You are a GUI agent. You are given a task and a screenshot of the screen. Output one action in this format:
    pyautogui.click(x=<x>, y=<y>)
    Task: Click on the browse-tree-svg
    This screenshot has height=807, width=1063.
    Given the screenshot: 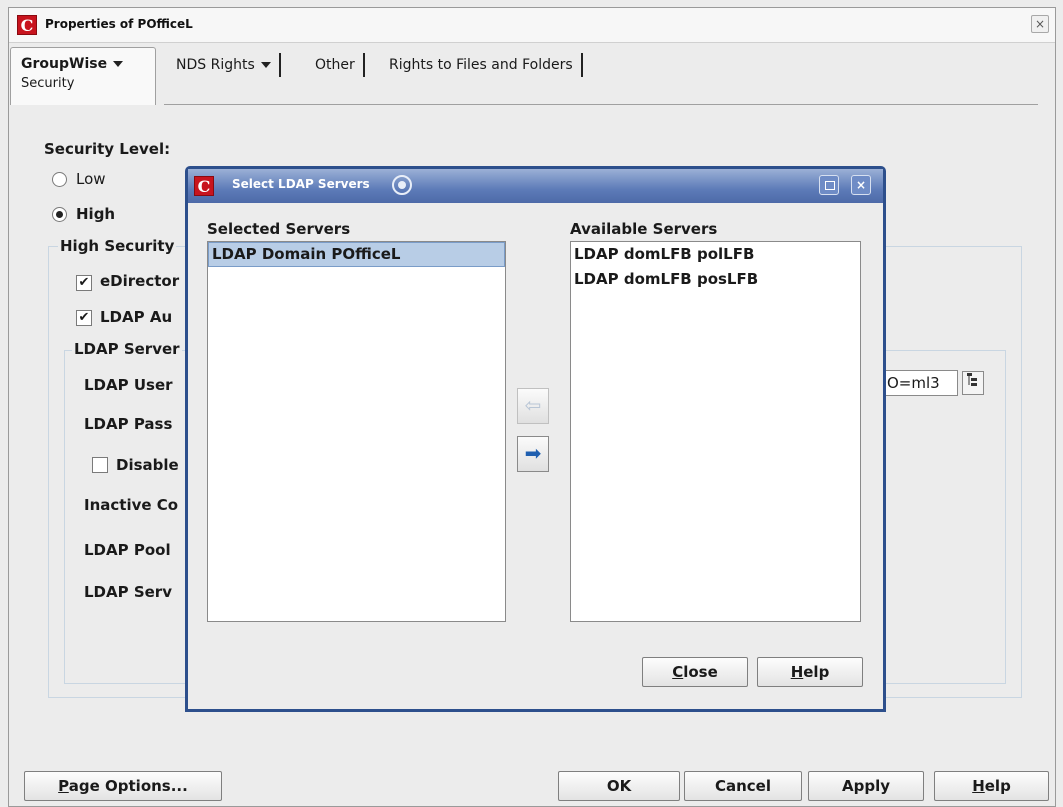 What is the action you would take?
    pyautogui.click(x=972, y=379)
    